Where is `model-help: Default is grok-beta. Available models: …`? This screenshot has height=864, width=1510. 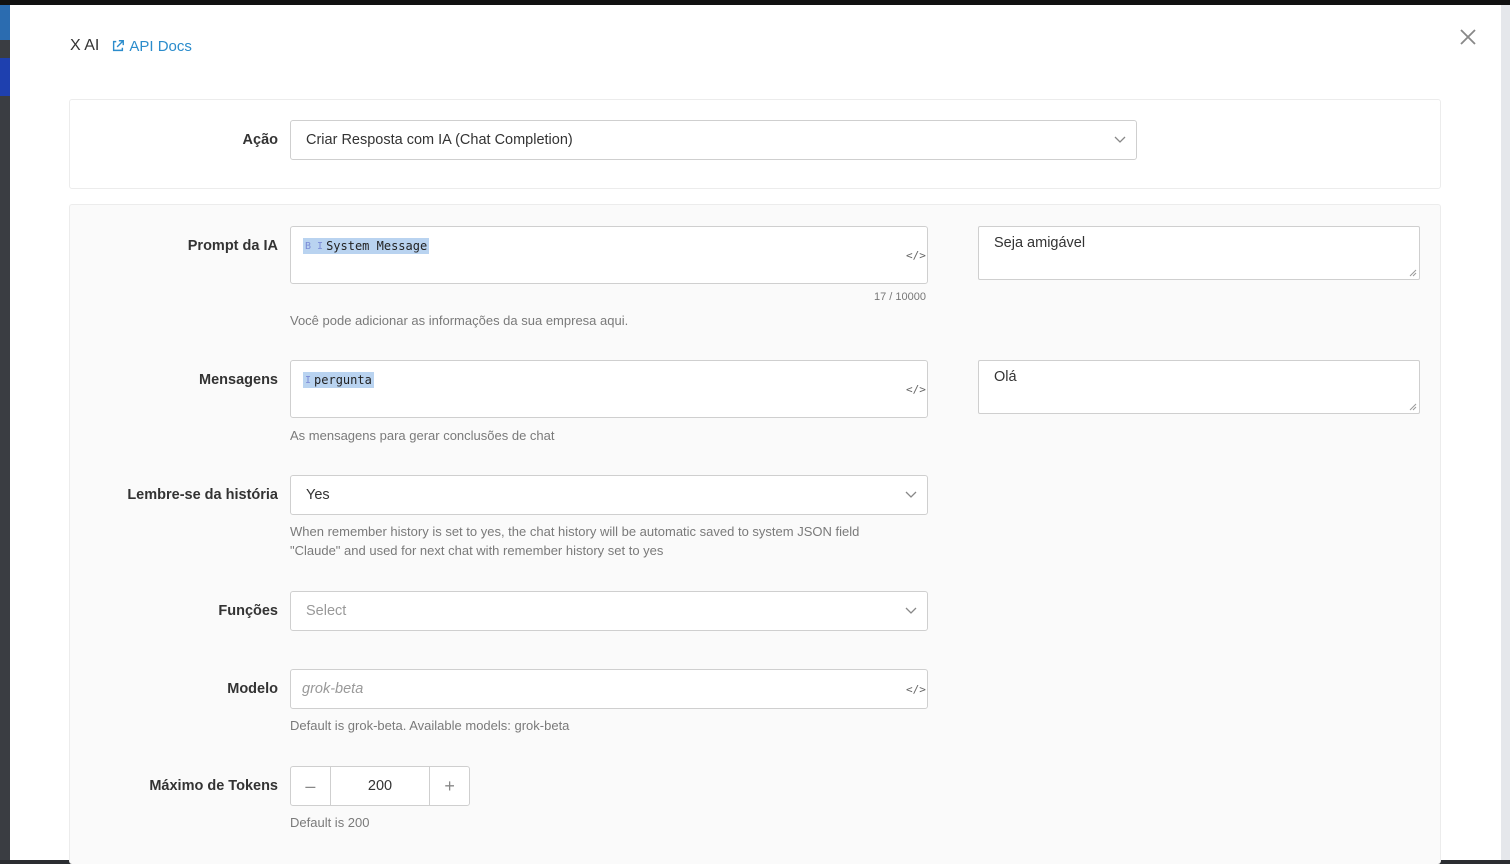 model-help: Default is grok-beta. Available models: … is located at coordinates (430, 725).